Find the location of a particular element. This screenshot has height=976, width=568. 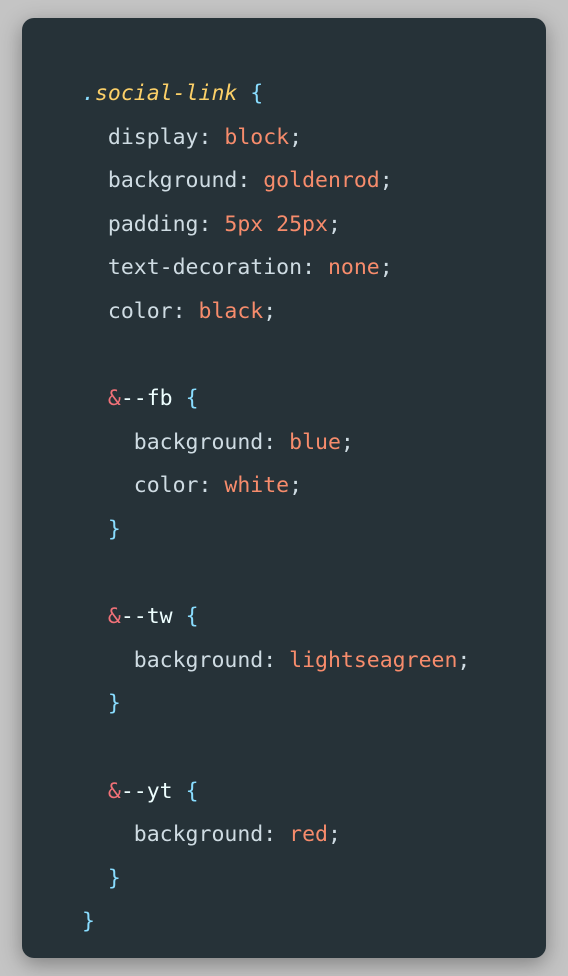

property-value: goldenrod is located at coordinates (321, 181).